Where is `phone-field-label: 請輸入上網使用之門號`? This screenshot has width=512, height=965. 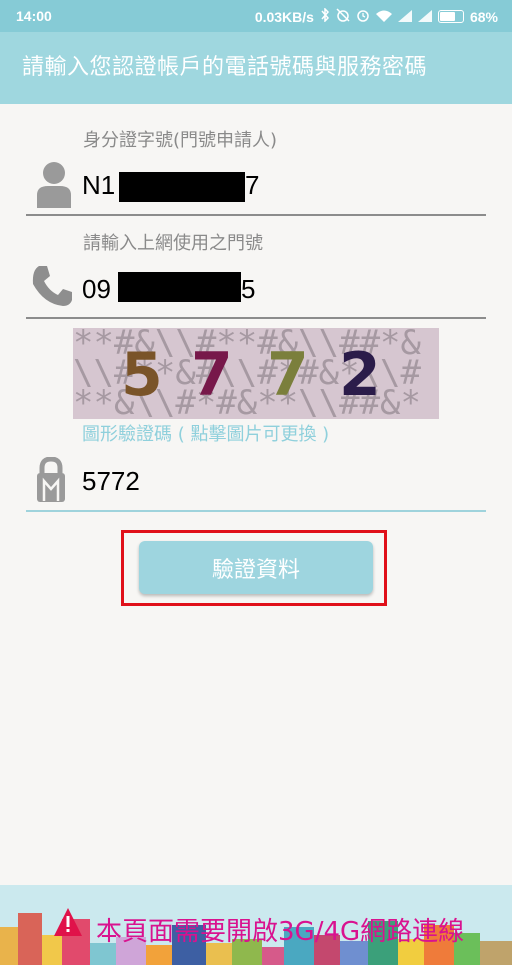 phone-field-label: 請輸入上網使用之門號 is located at coordinates (173, 243).